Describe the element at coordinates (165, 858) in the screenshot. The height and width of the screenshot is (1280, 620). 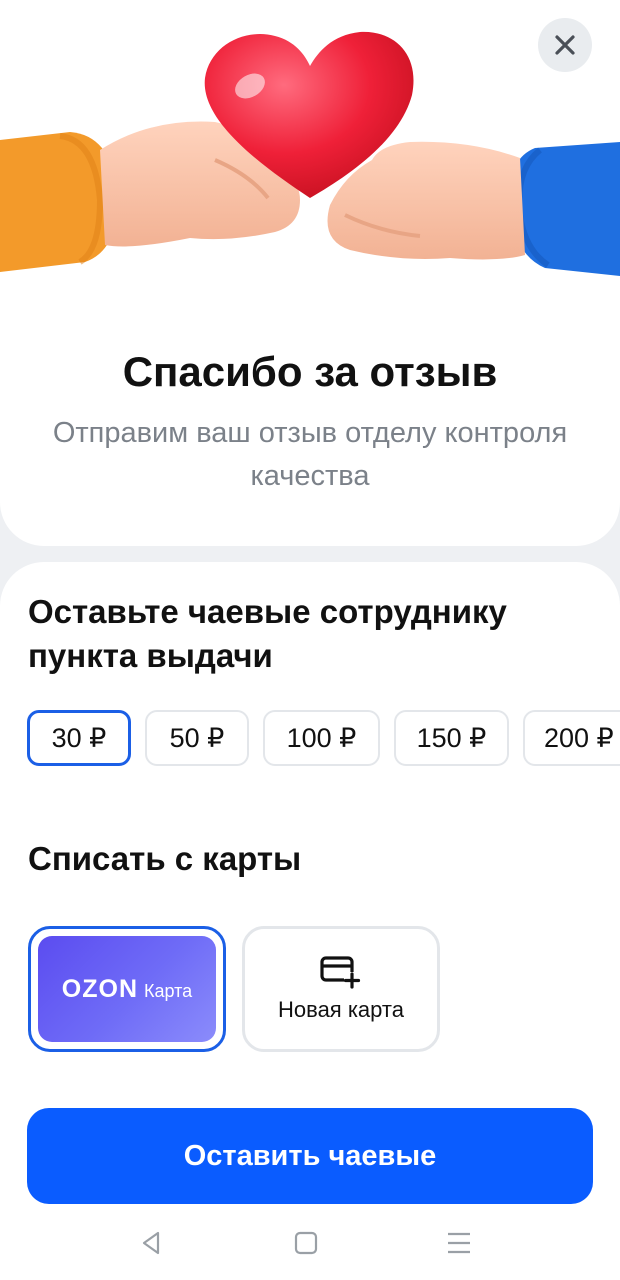
I see `payment-title: Списать с карты` at that location.